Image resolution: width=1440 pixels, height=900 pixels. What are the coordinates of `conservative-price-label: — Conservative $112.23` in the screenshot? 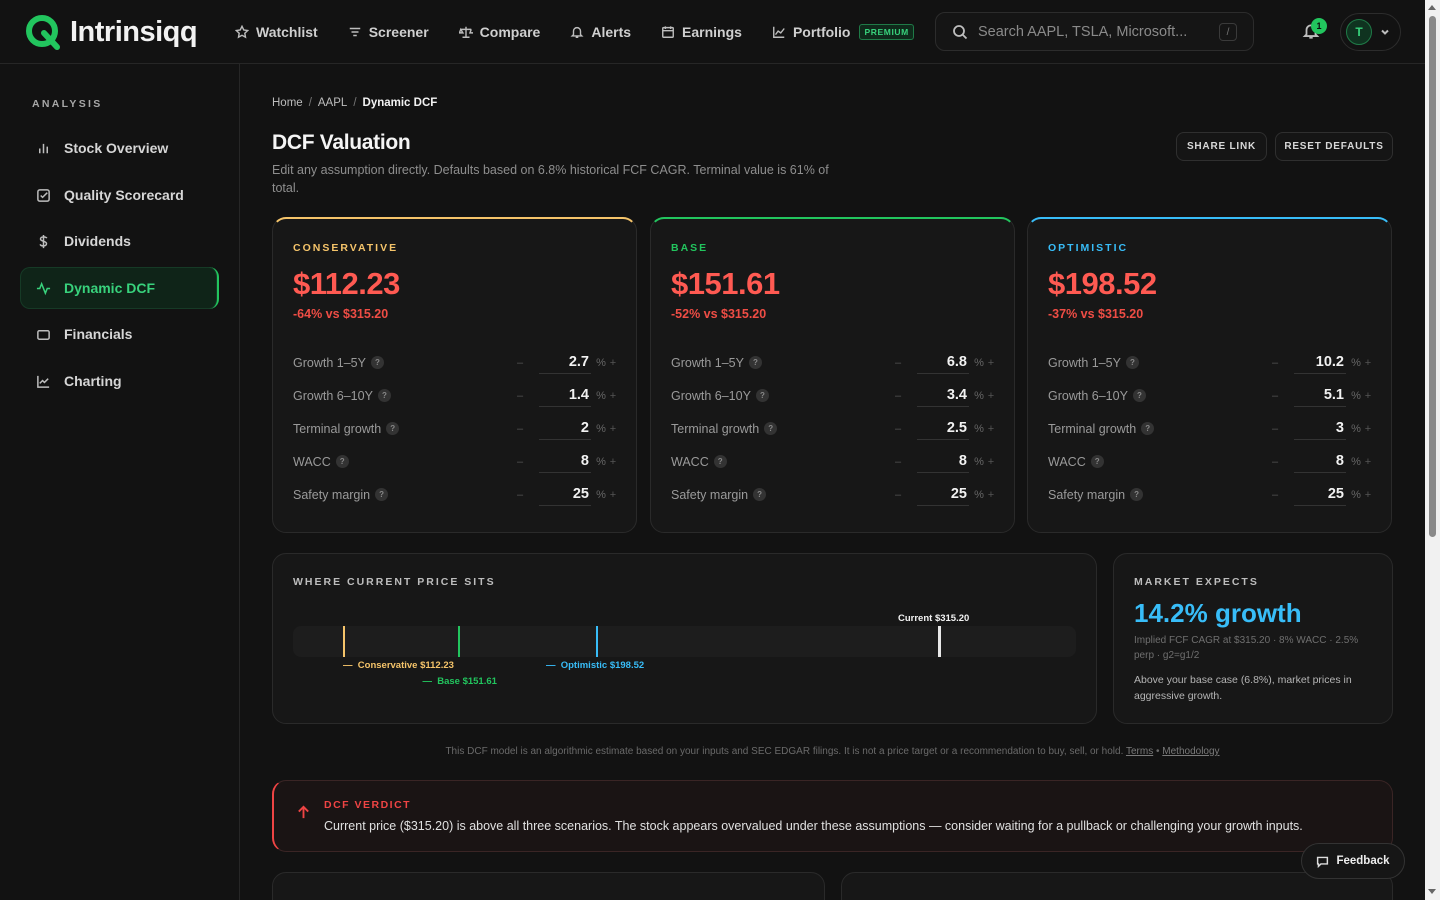 It's located at (398, 665).